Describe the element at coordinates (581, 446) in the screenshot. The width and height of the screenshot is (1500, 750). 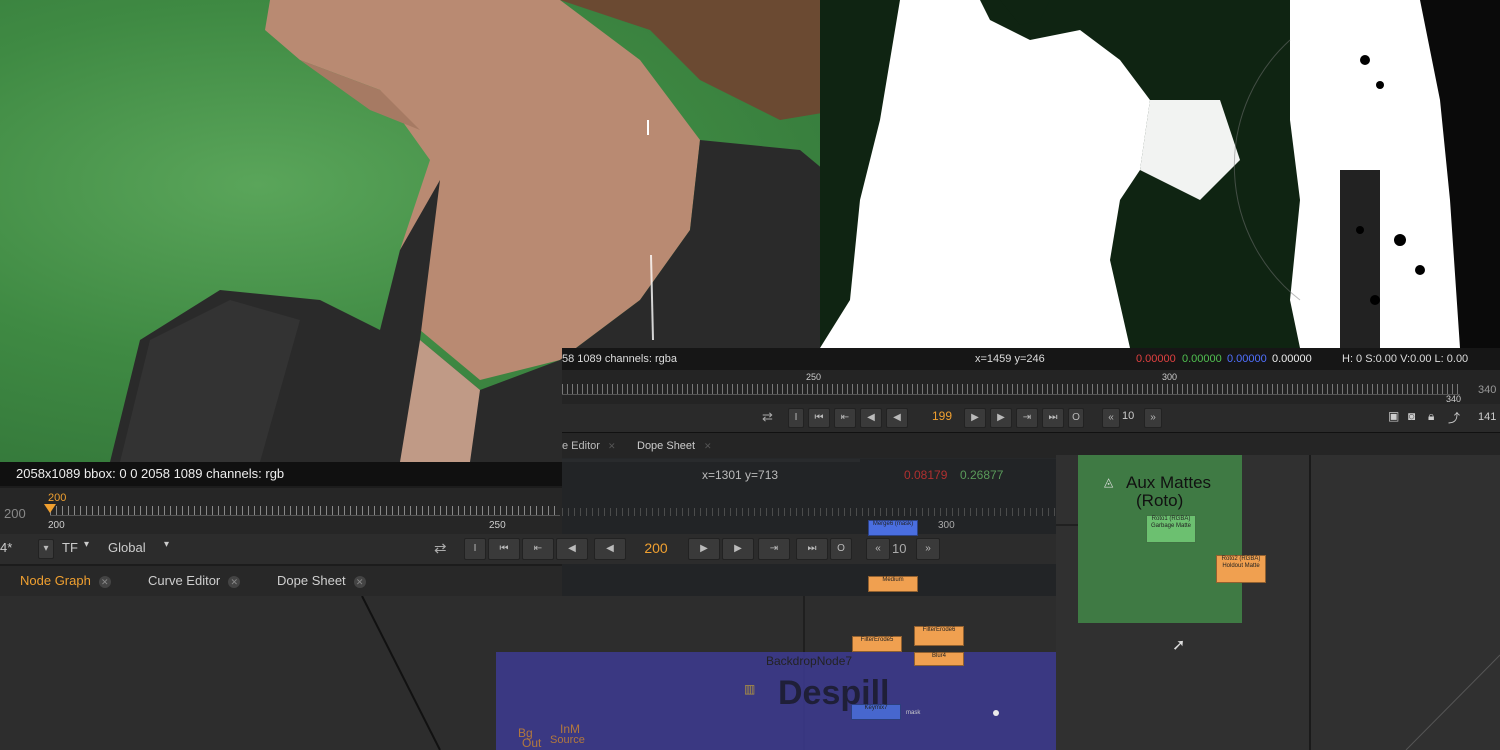
I see `tab-curve-editor-secondary: e Editor` at that location.